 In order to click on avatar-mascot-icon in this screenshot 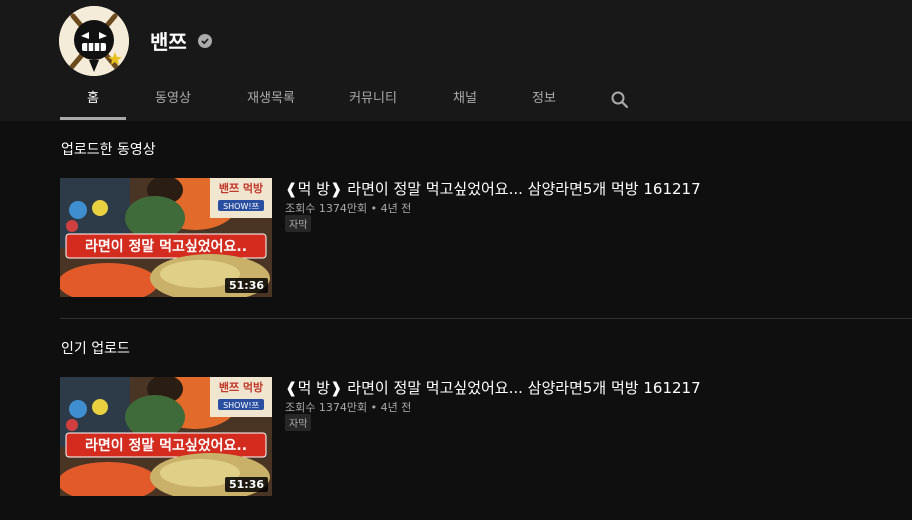, I will do `click(94, 41)`.